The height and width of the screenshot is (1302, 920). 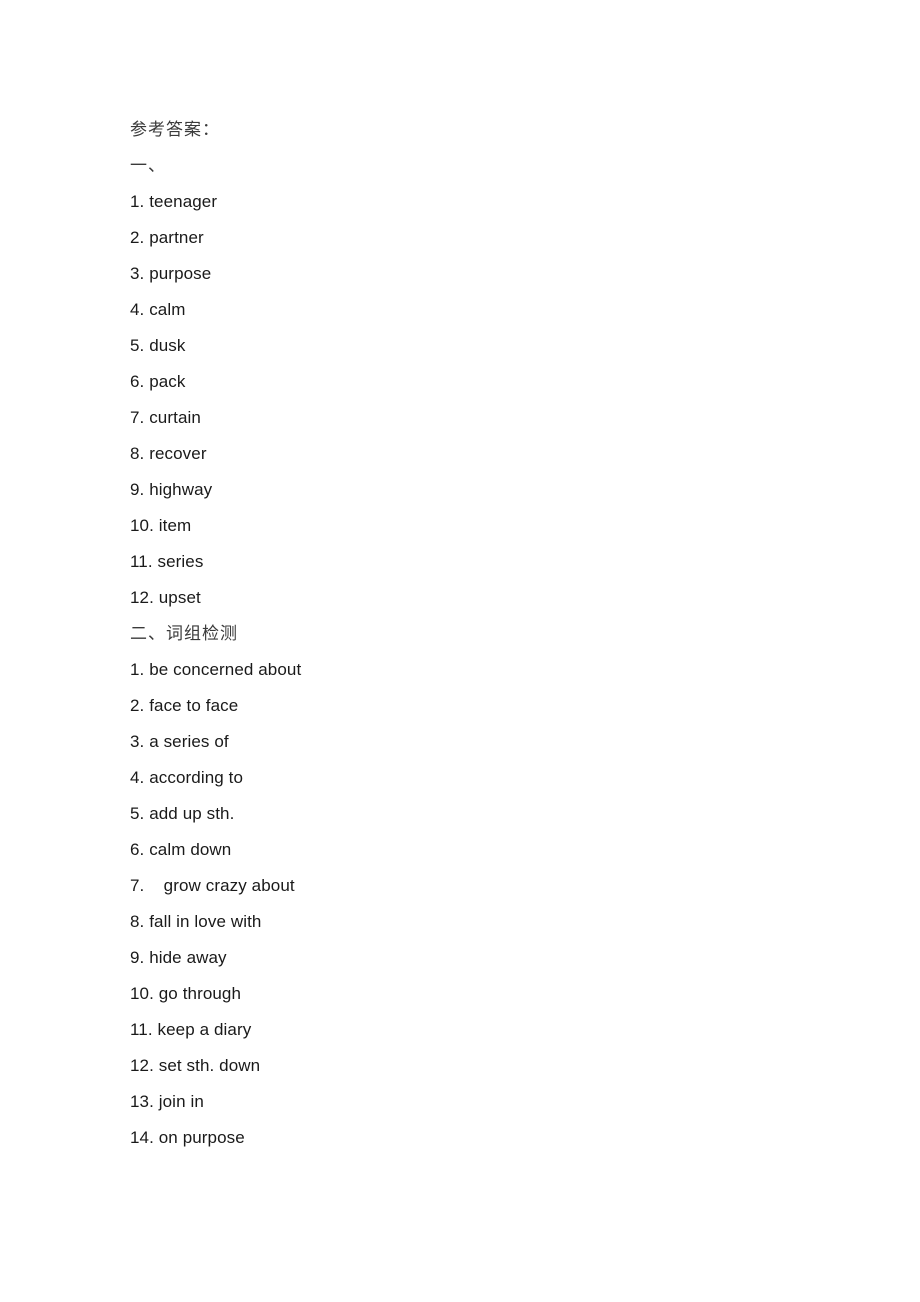 I want to click on list-item: 2. partner, so click(x=167, y=237).